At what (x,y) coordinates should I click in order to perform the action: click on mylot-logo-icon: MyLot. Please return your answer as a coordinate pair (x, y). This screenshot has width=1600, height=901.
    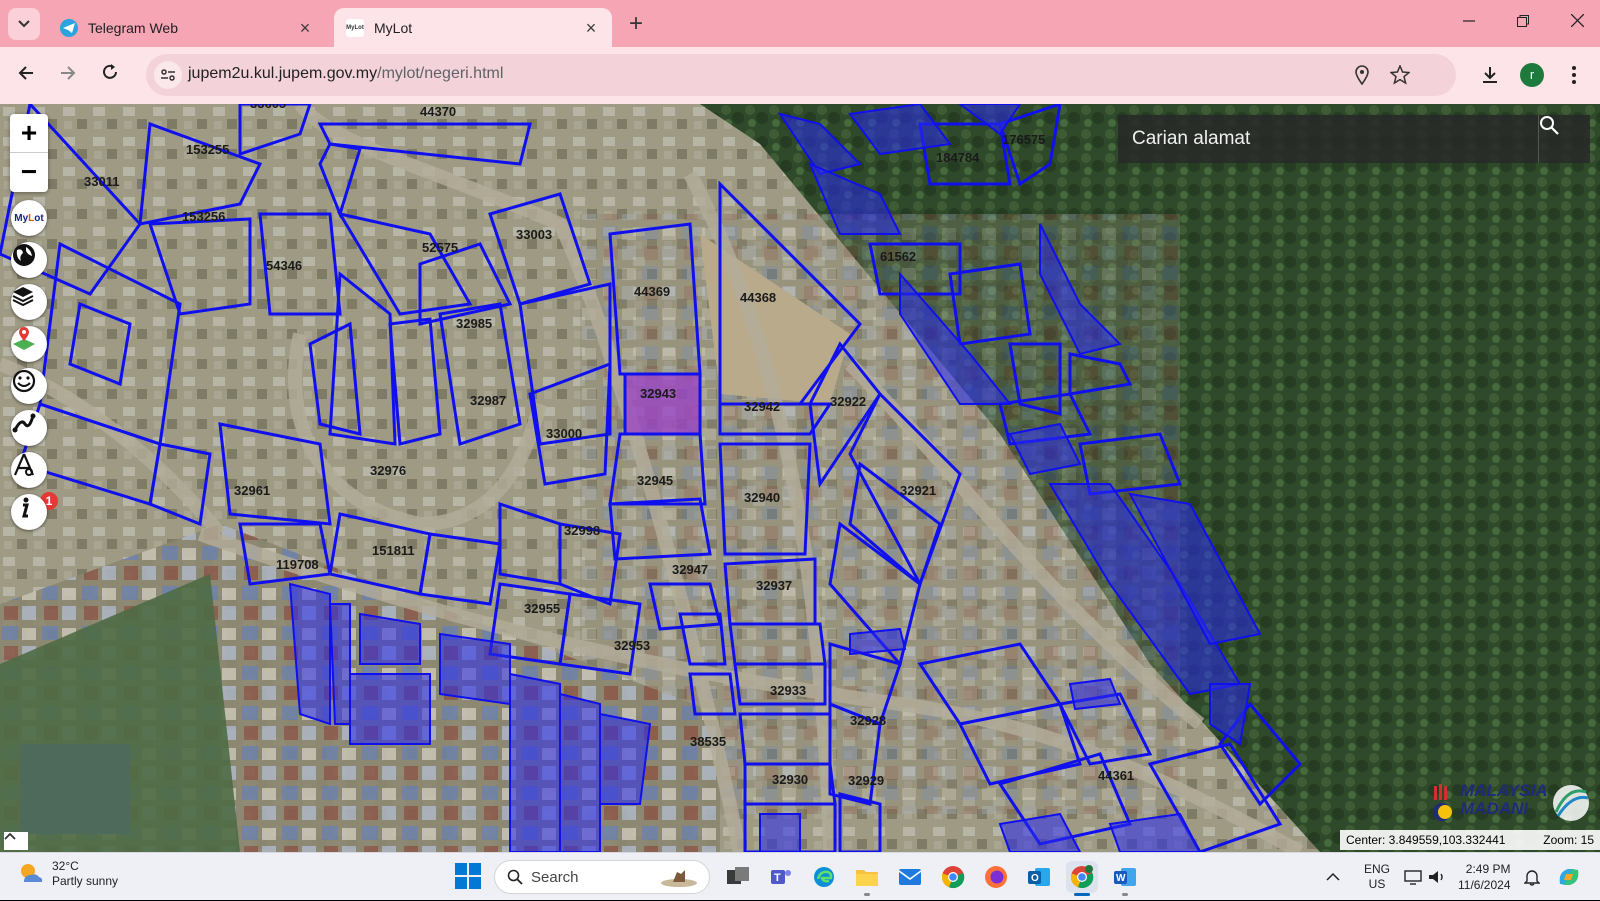
    Looking at the image, I should click on (29, 218).